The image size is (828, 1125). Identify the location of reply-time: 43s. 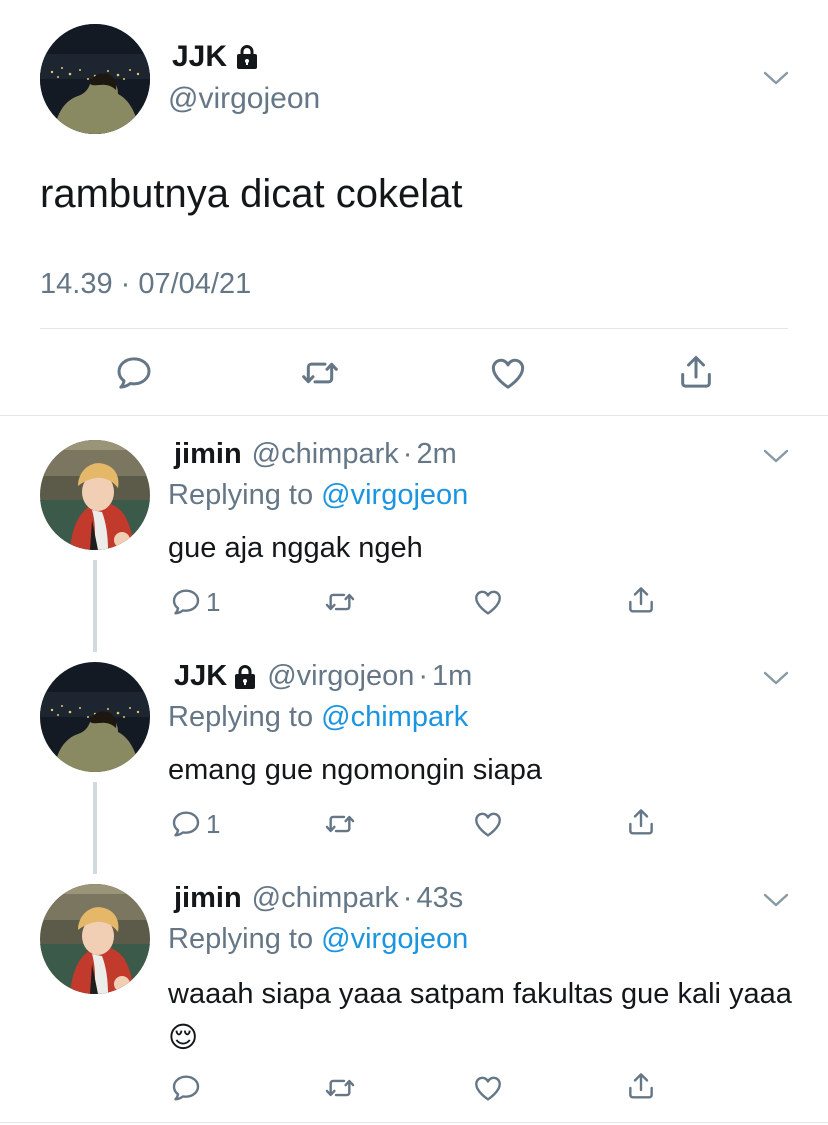
(439, 898).